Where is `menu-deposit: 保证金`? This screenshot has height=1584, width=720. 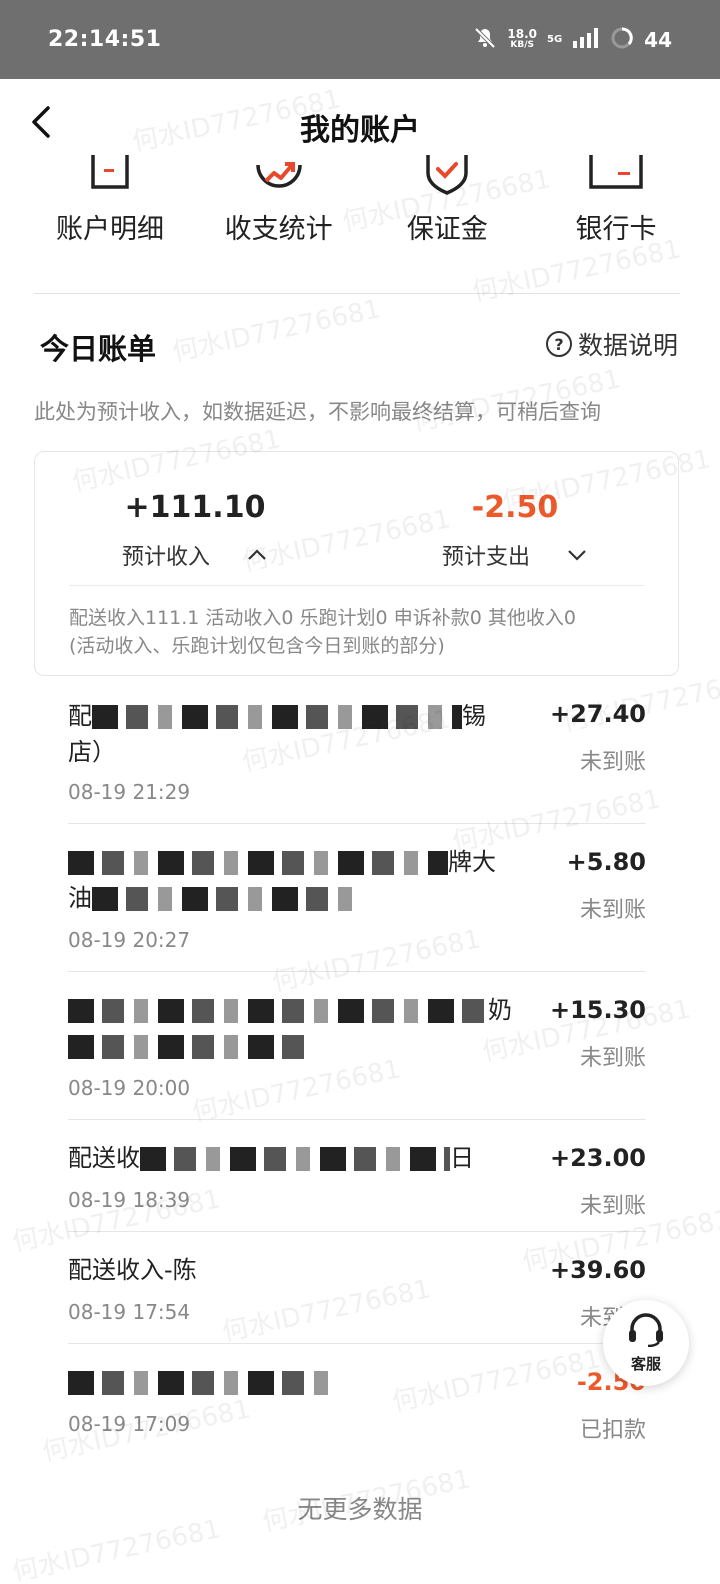
menu-deposit: 保证金 is located at coordinates (447, 210).